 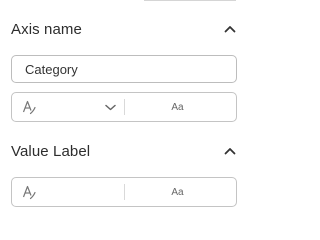 What do you see at coordinates (68, 192) in the screenshot?
I see `value-label-font-select` at bounding box center [68, 192].